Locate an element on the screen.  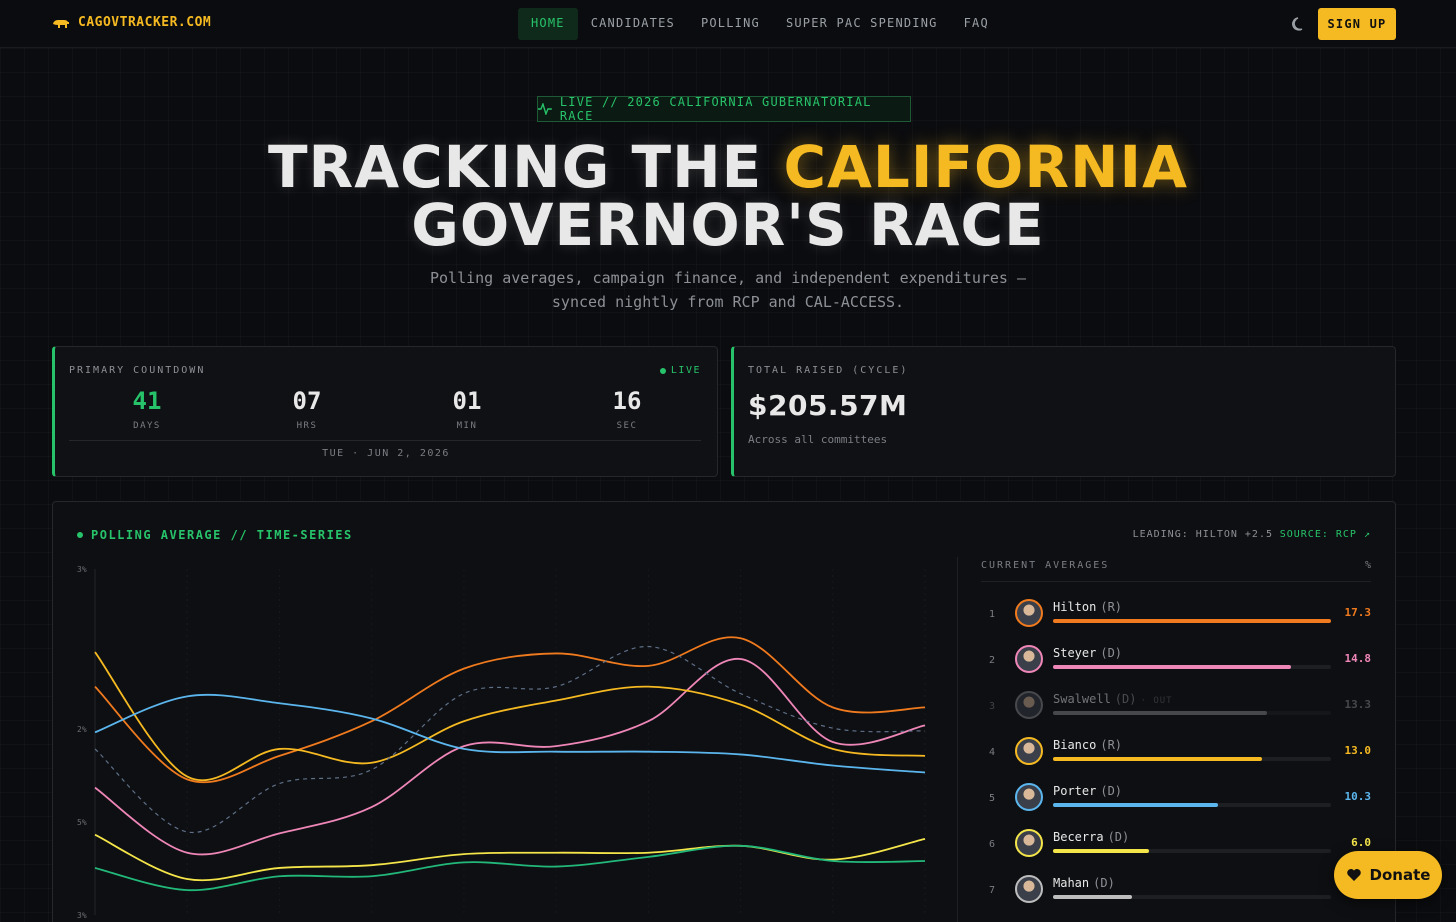
candidate-row: 4 Bianco (R) 13.0 is located at coordinates (1176, 752).